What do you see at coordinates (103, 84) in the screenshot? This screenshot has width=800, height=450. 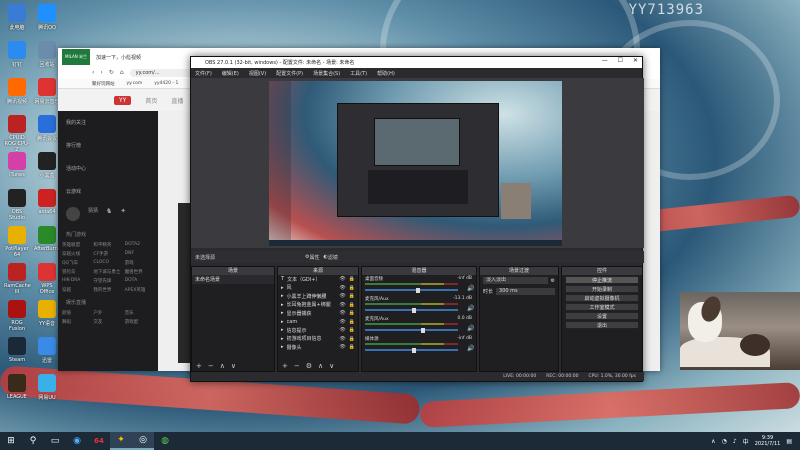 I see `bookmark: 聚好玩网站` at bounding box center [103, 84].